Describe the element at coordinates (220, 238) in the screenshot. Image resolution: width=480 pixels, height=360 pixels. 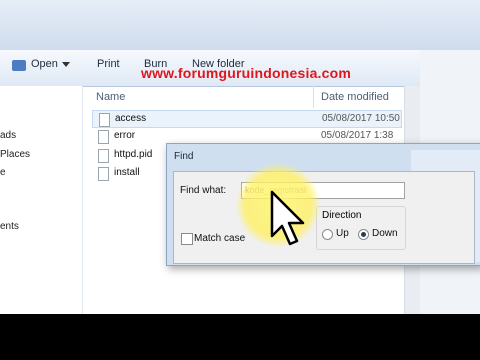
I see `match-case-label: Match case` at that location.